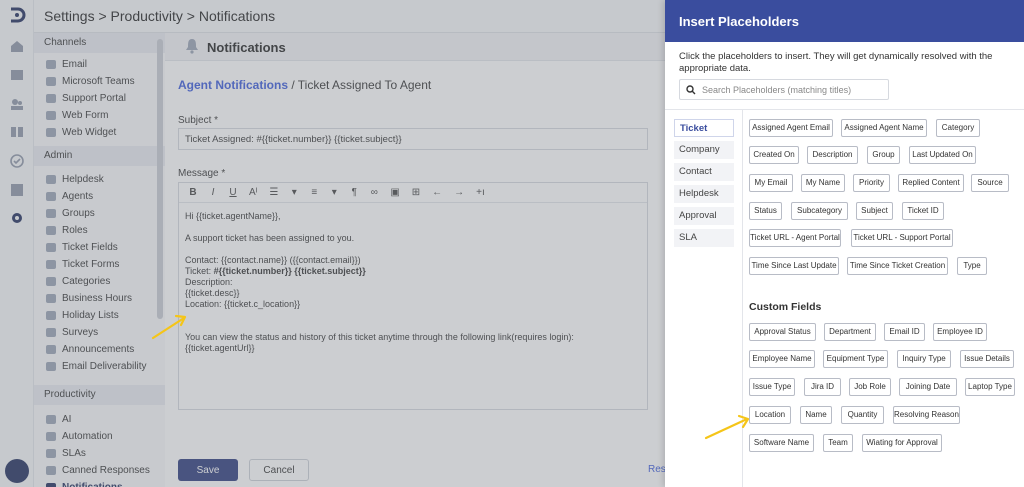 The image size is (1024, 487). I want to click on placeholder-chip: Ticket URL - Support Portal, so click(902, 238).